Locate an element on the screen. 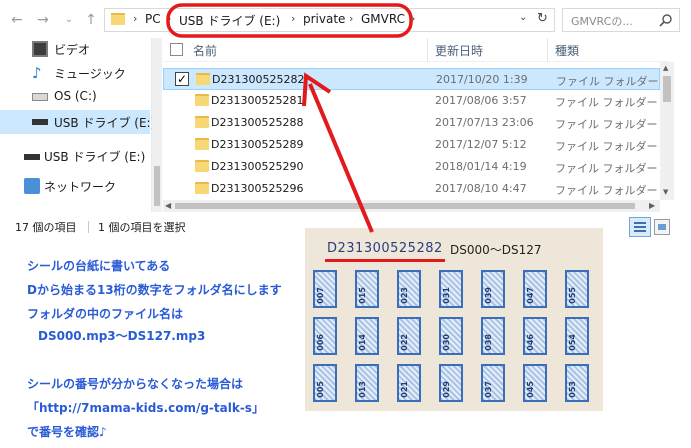  usb-drive-icon is located at coordinates (32, 157).